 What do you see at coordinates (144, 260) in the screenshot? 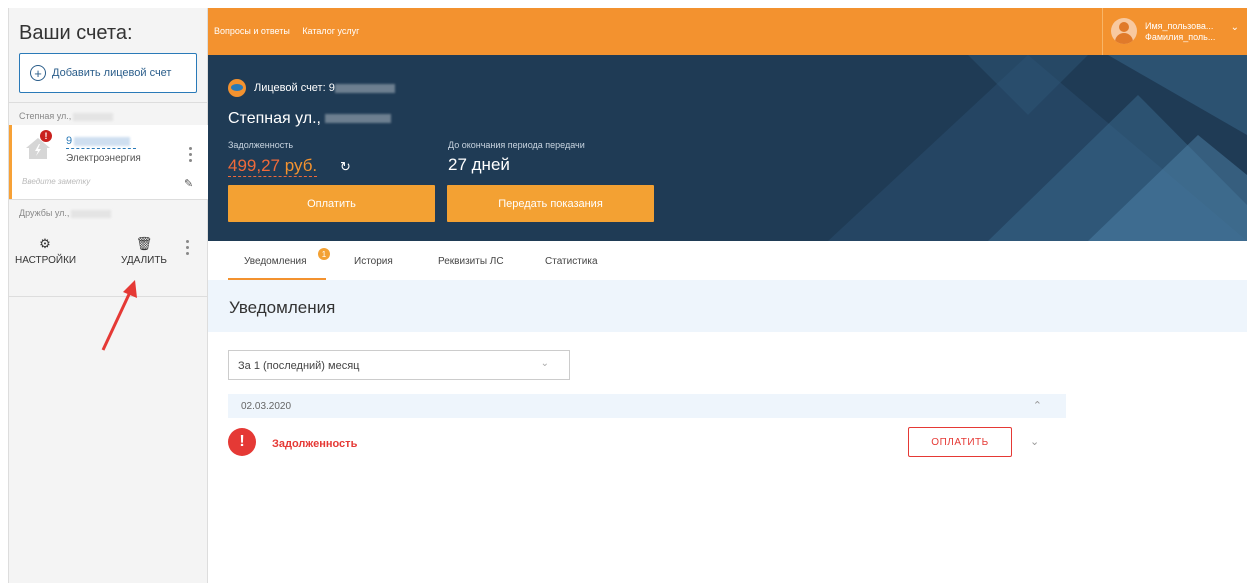
I see `delete-label: УДАЛИТЬ` at bounding box center [144, 260].